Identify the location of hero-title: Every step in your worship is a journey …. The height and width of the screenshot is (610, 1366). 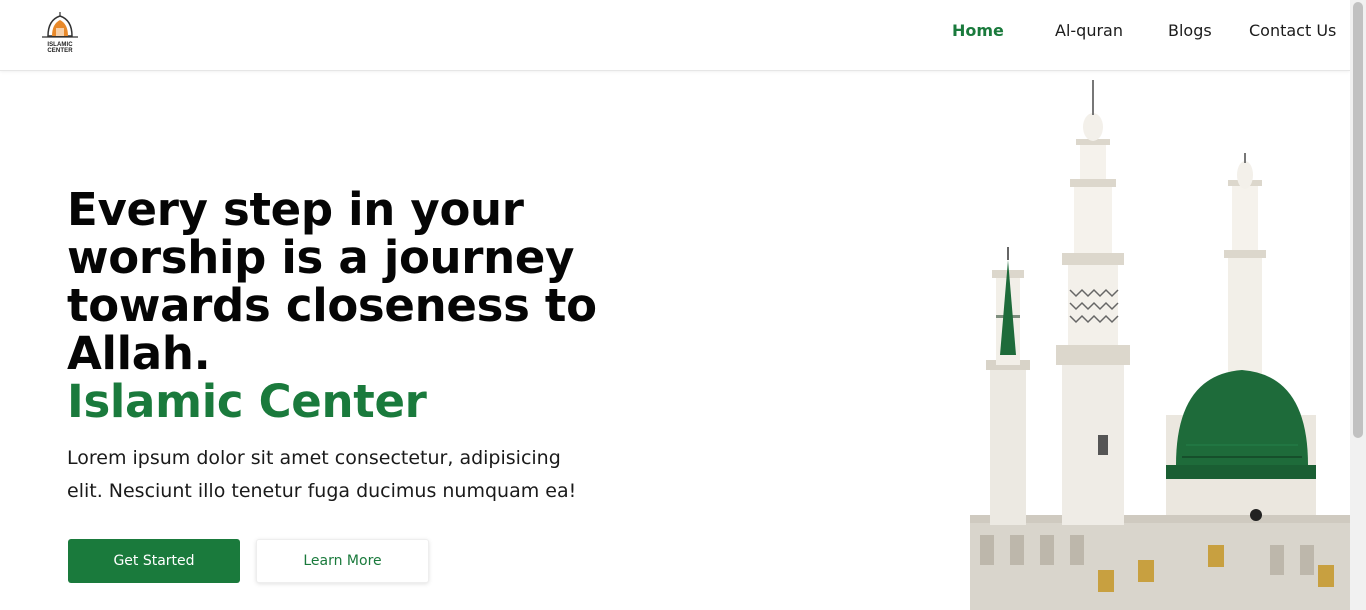
(332, 281).